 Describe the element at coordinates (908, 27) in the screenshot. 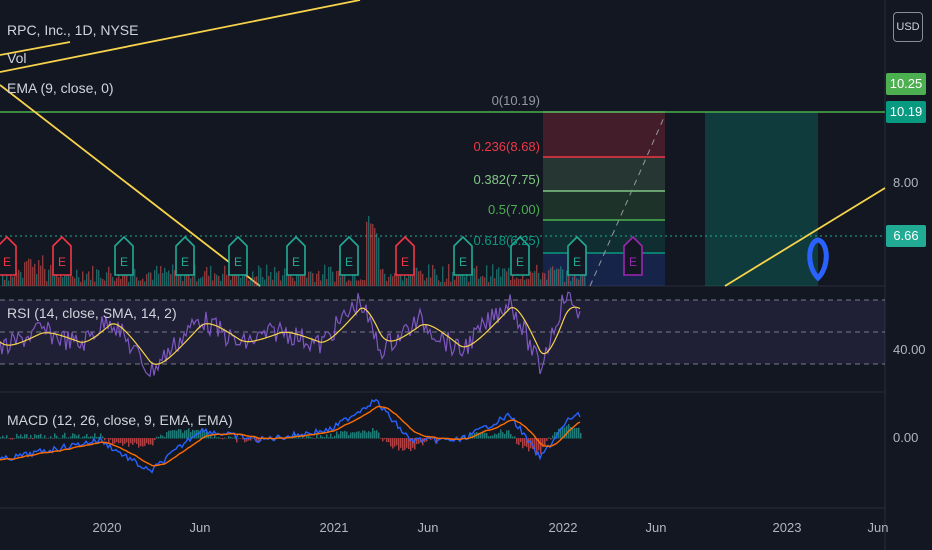

I see `currency-button: USD` at that location.